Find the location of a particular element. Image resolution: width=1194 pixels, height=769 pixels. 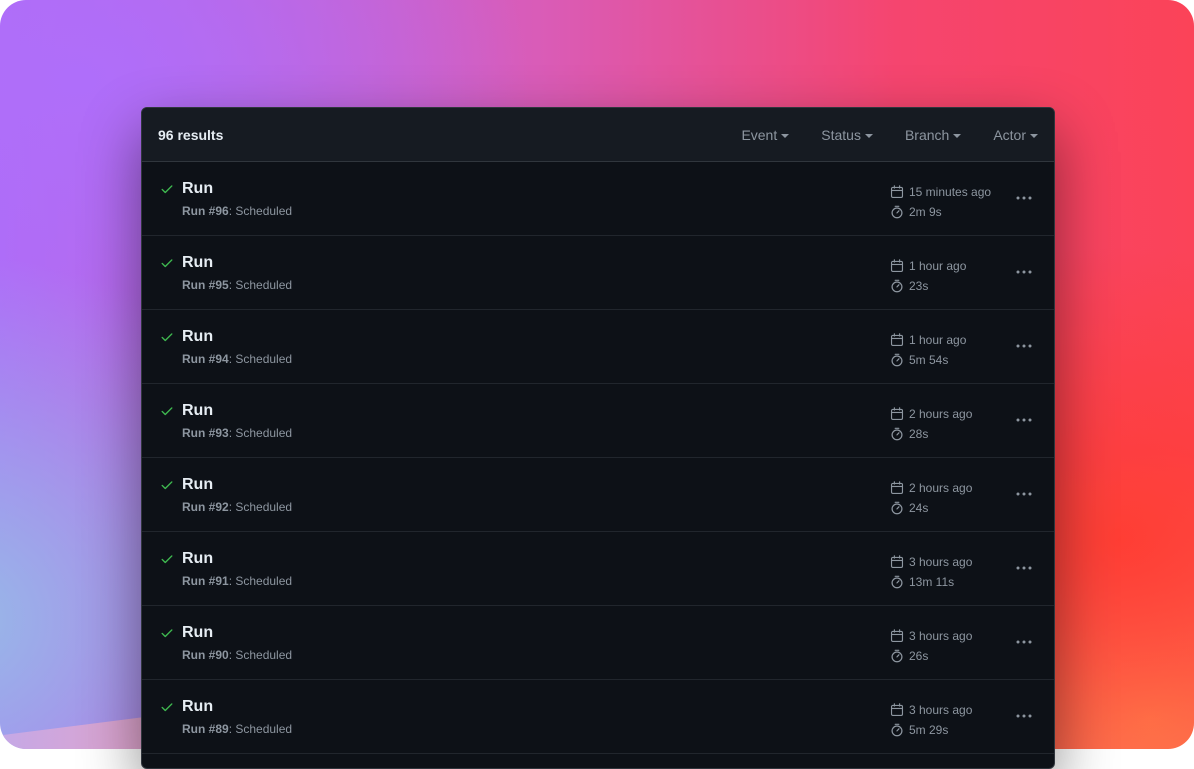

run-row: Run Run #92: Scheduled 2 hours ago 24s is located at coordinates (598, 495).